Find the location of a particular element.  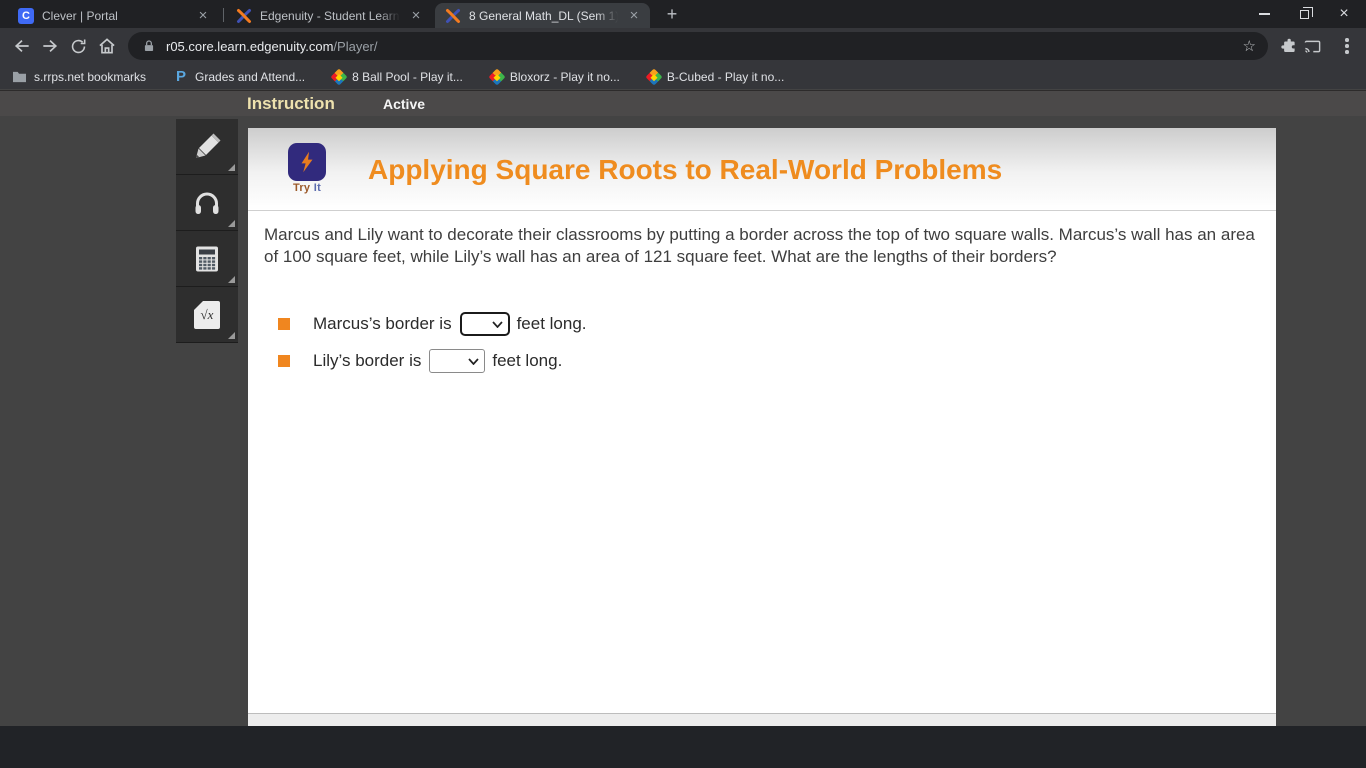

home-icon is located at coordinates (107, 46).